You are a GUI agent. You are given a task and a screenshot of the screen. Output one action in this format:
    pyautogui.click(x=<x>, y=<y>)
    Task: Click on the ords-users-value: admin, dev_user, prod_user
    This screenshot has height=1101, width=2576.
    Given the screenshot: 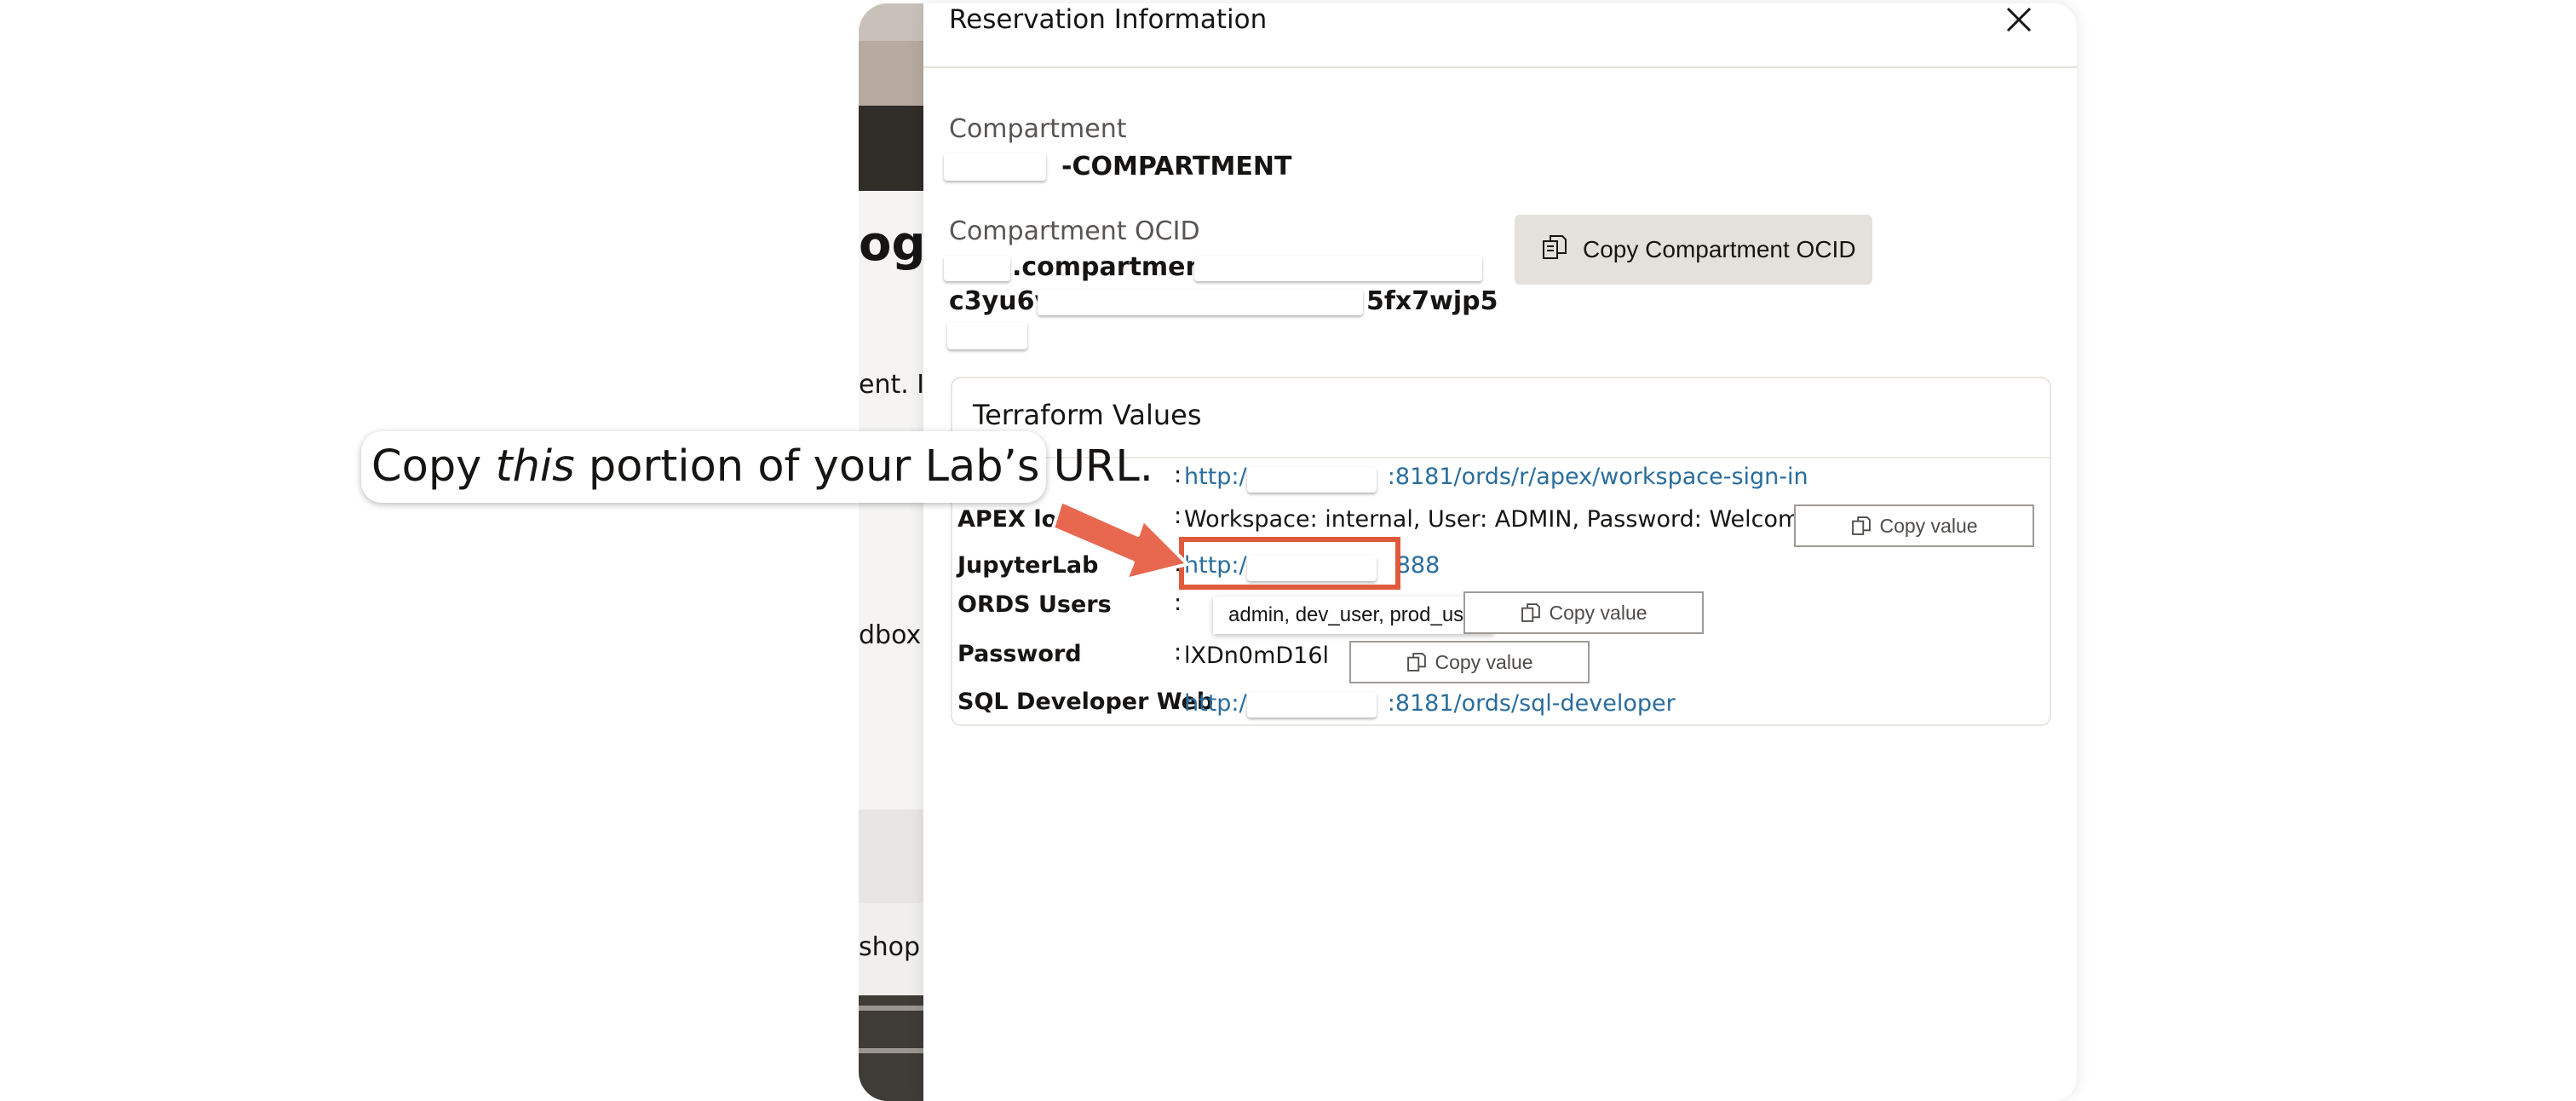 What is the action you would take?
    pyautogui.click(x=1354, y=615)
    